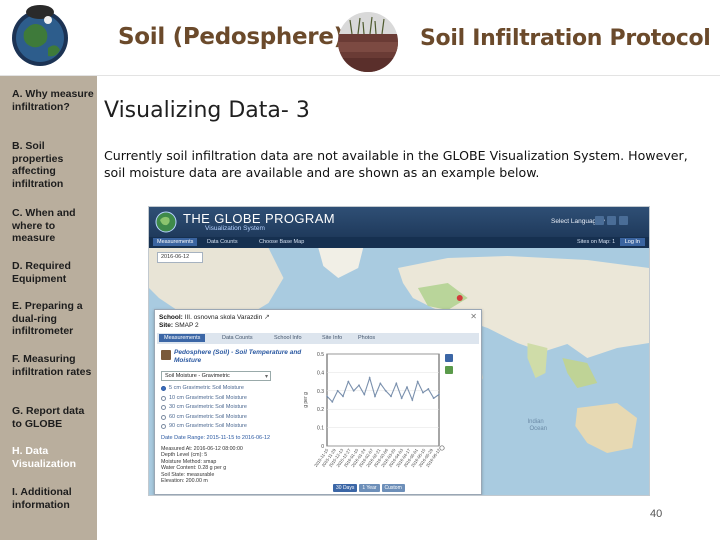 This screenshot has width=720, height=540. I want to click on y-tick-label: 0.1, so click(320, 429).